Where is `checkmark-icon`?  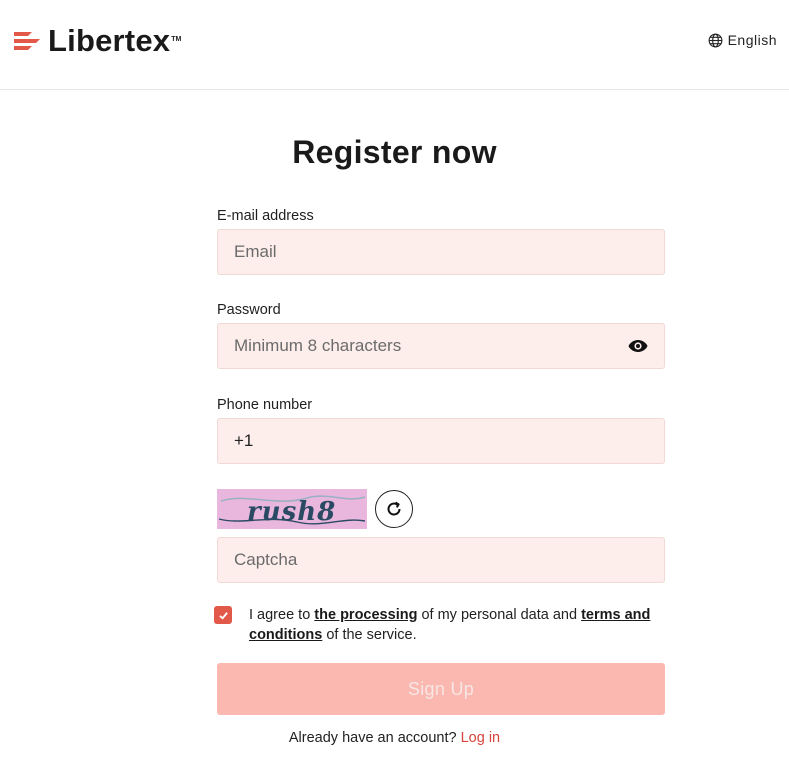
checkmark-icon is located at coordinates (223, 615).